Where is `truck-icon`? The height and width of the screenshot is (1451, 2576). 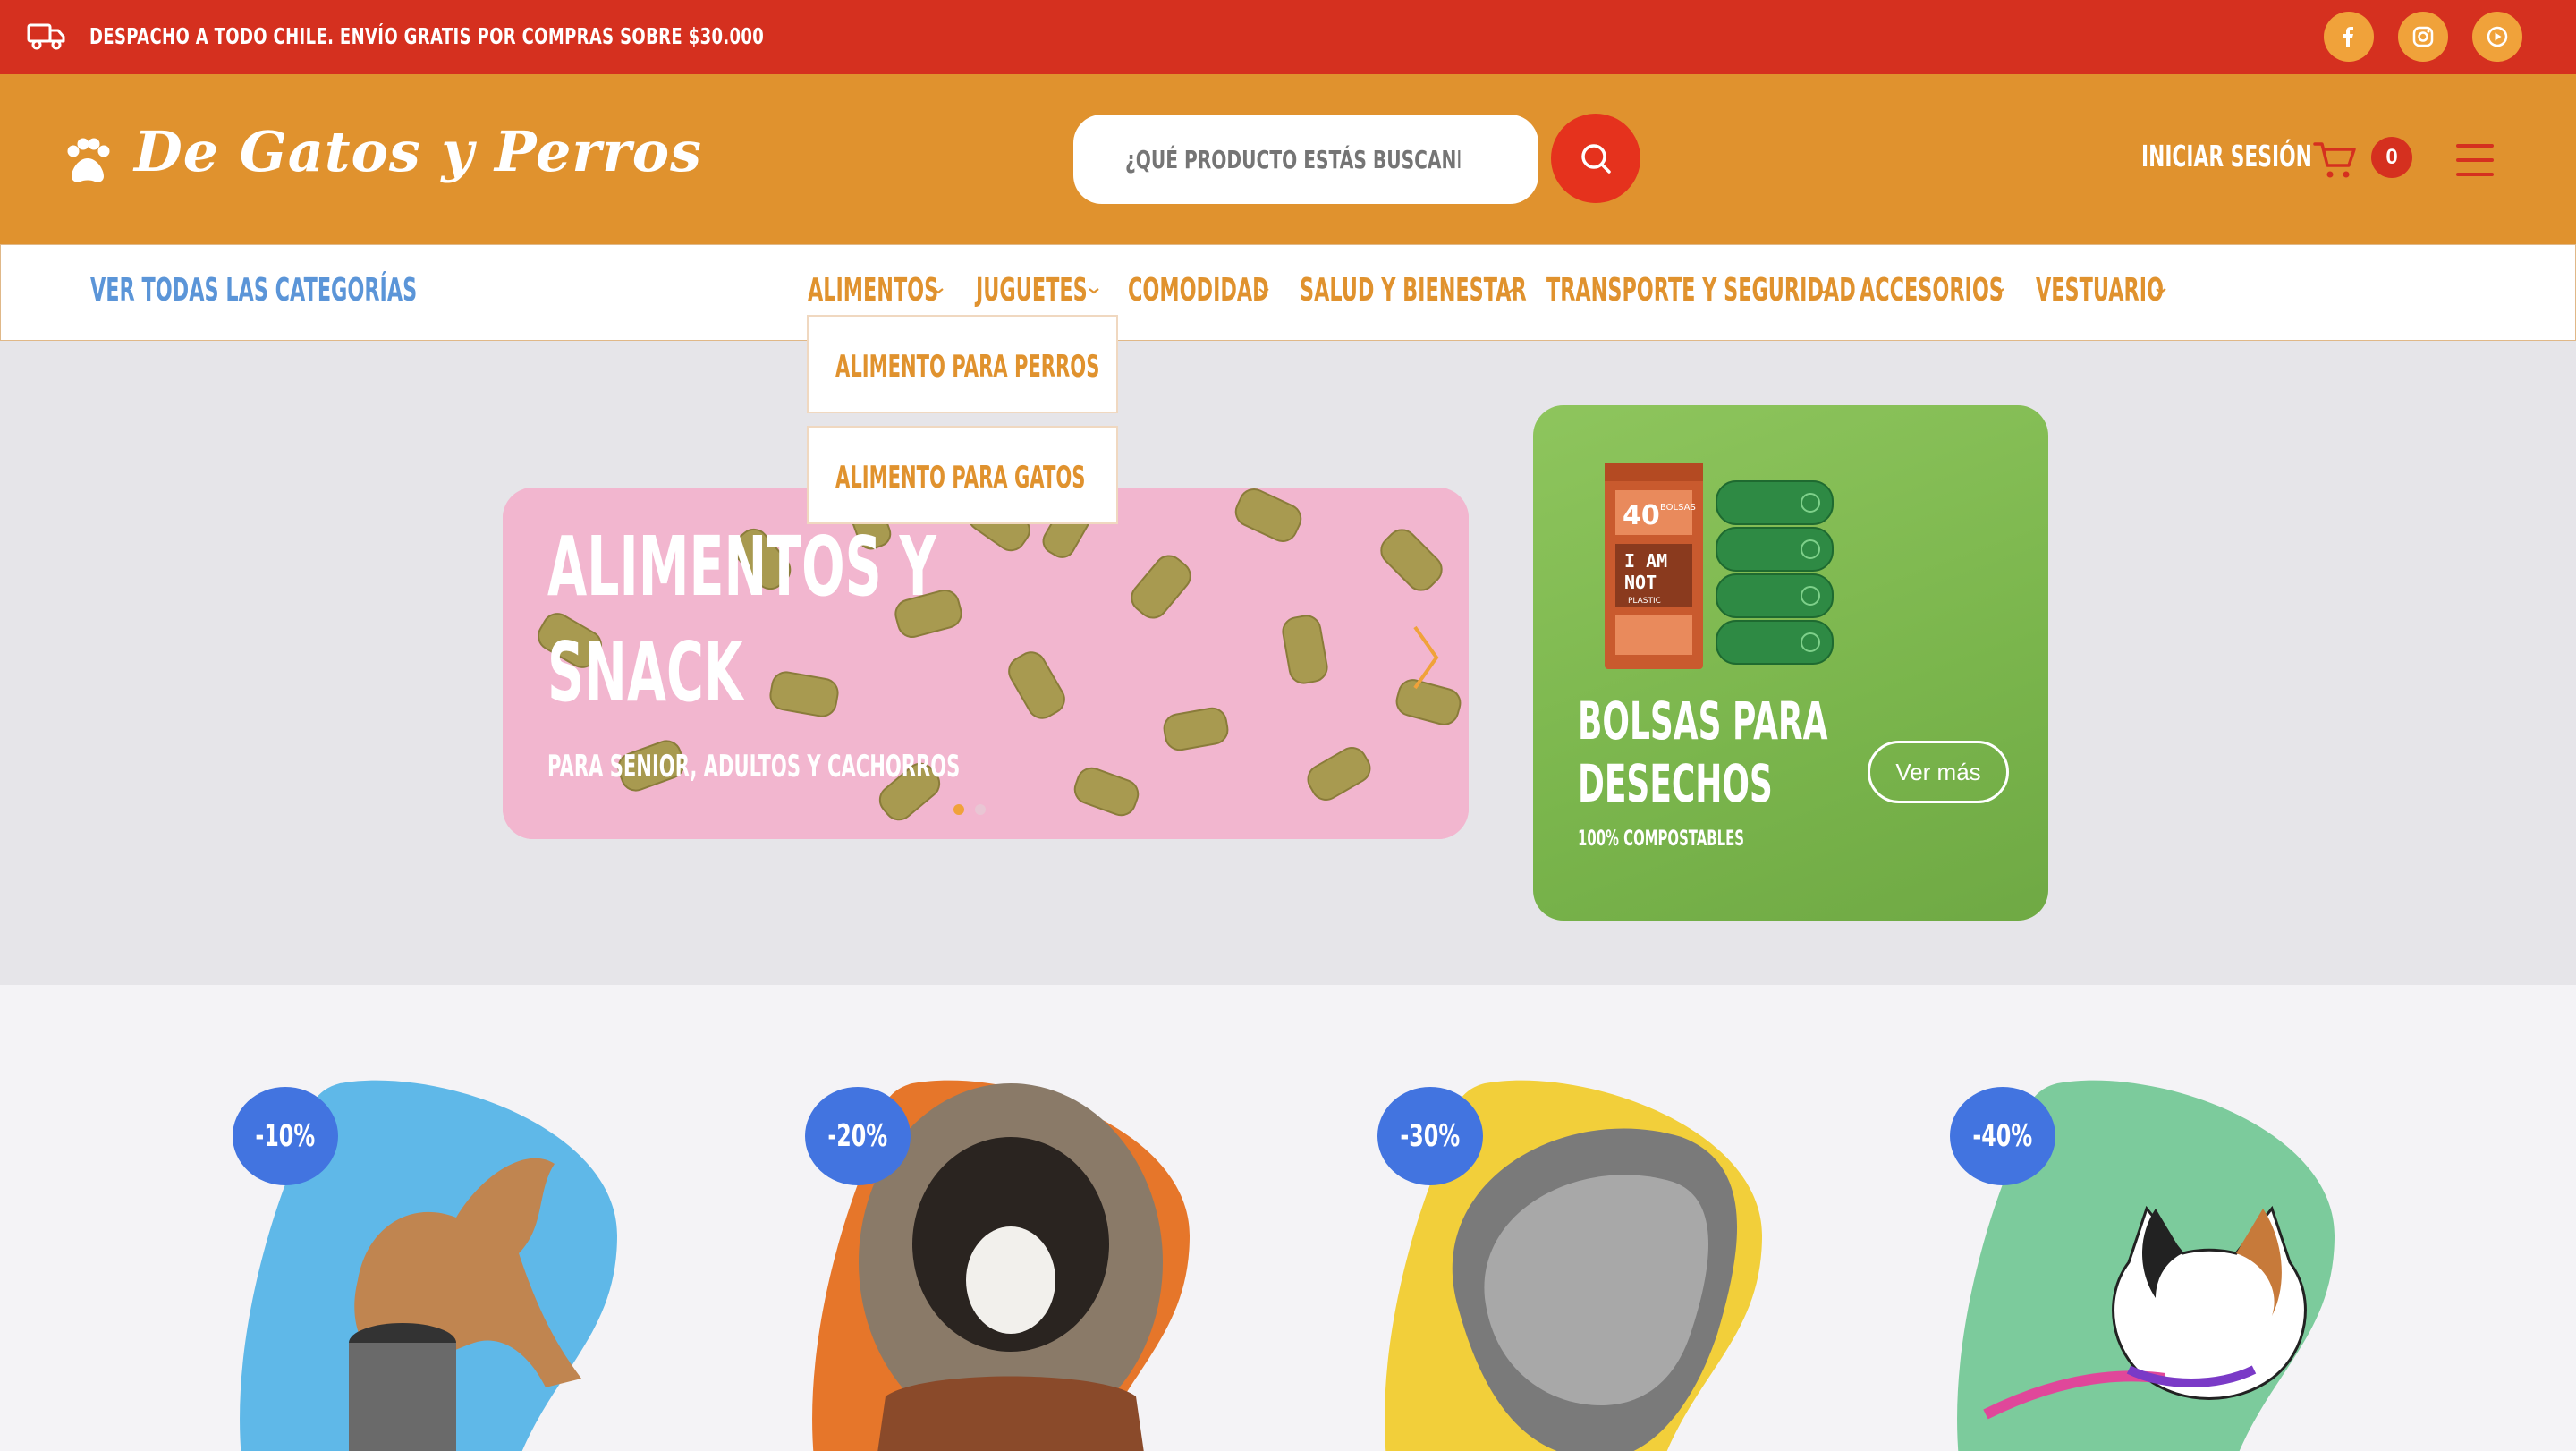 truck-icon is located at coordinates (46, 36).